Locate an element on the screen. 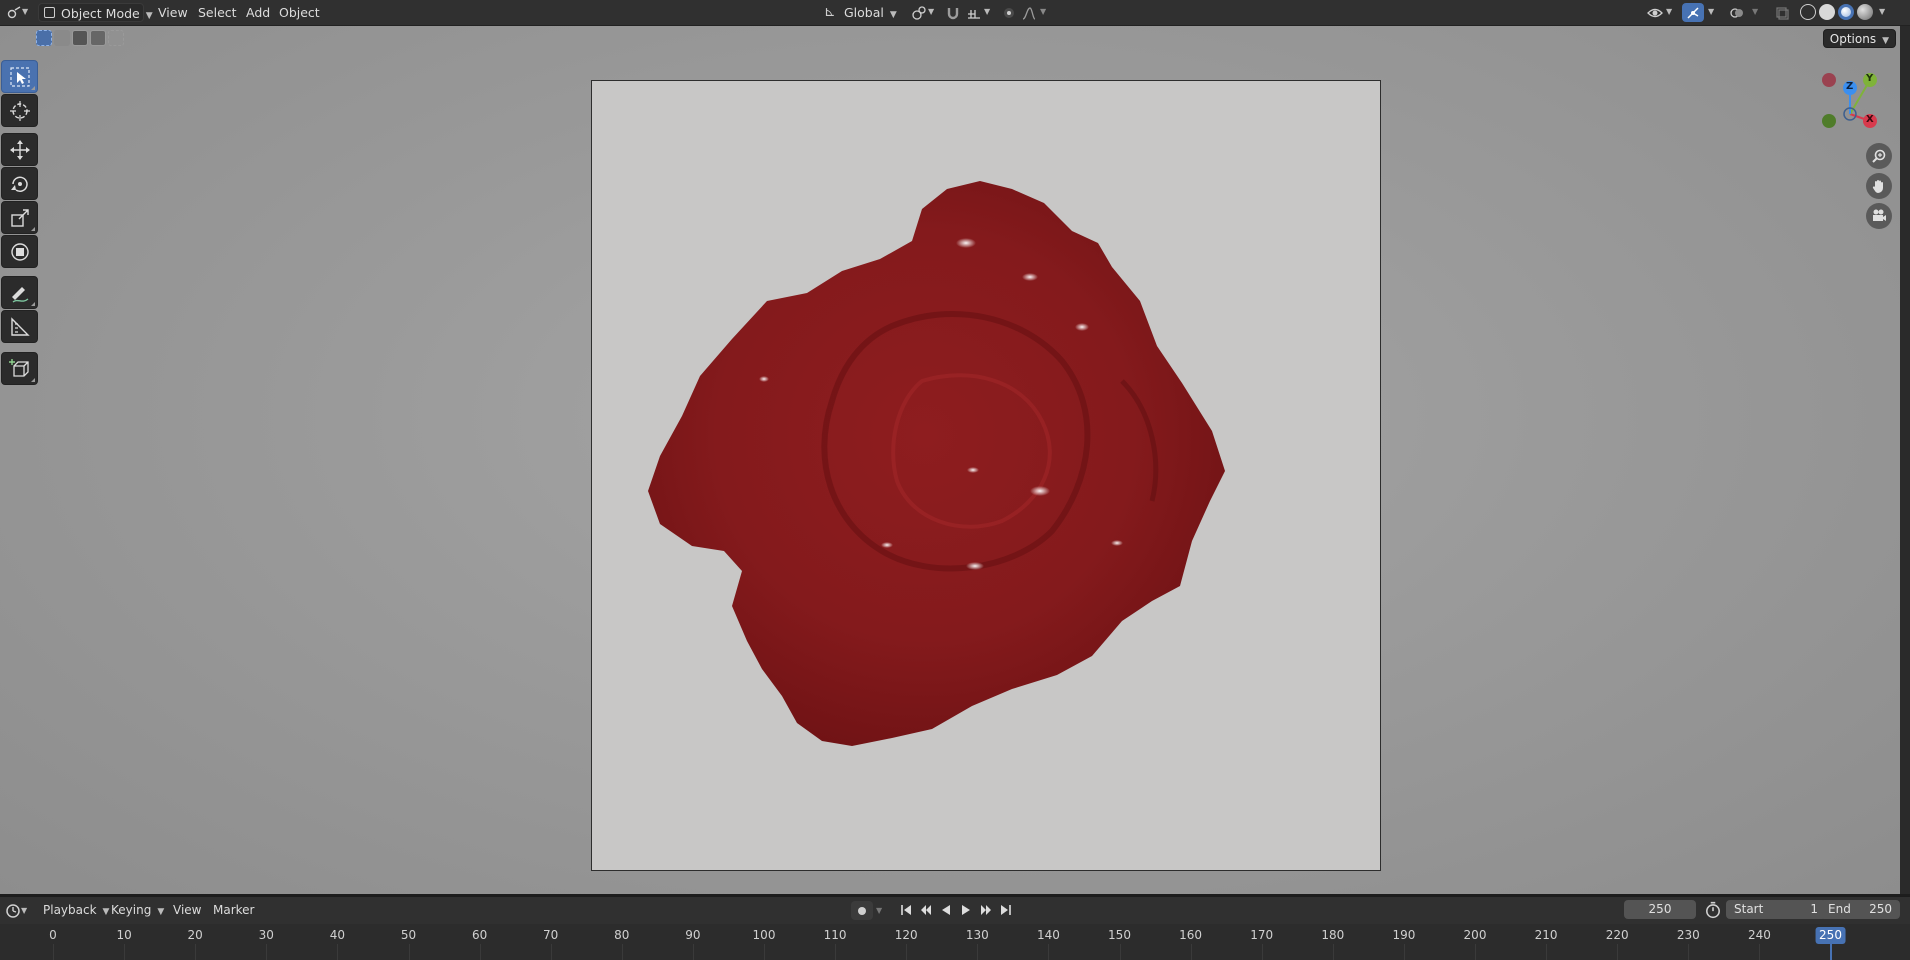 The image size is (1910, 960). ruler-tick-label: 230 is located at coordinates (1688, 935).